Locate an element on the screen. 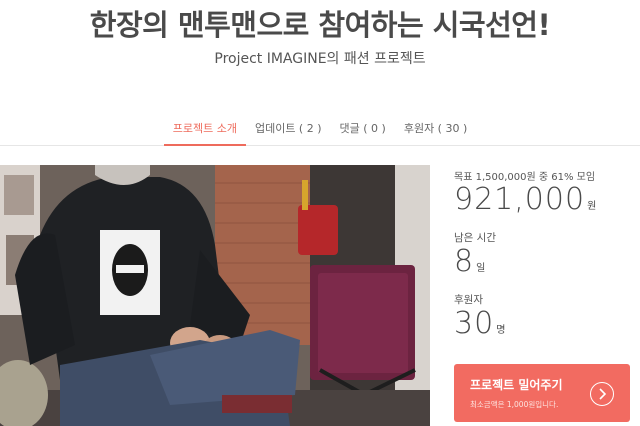 The image size is (640, 426). tab-intro: 프로젝트 소개 is located at coordinates (204, 129).